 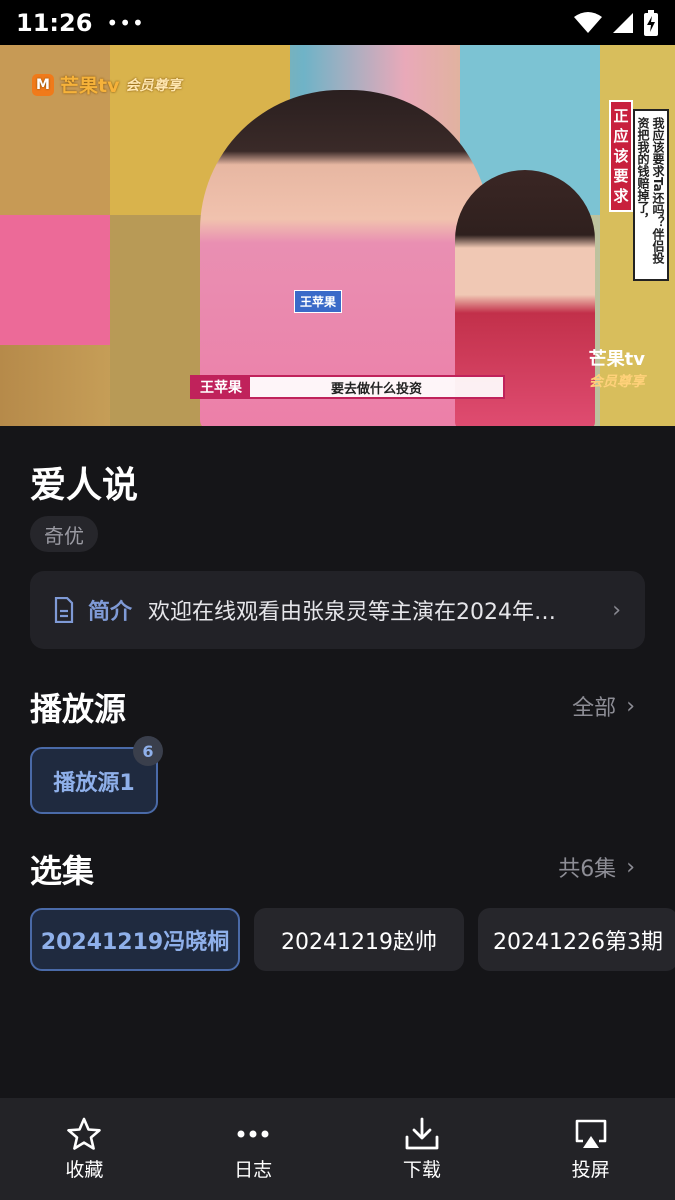 I want to click on cast-button: 投屏, so click(x=590, y=1149).